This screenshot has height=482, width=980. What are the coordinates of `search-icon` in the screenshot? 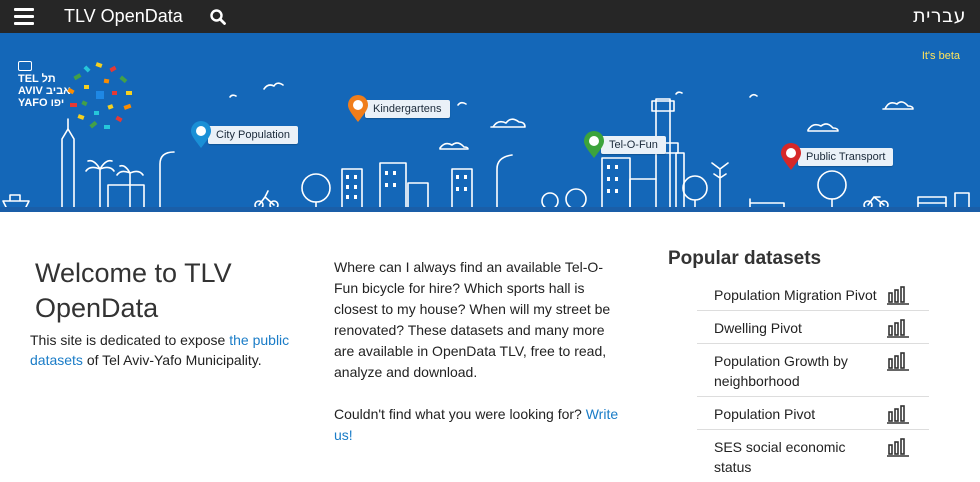 It's located at (218, 17).